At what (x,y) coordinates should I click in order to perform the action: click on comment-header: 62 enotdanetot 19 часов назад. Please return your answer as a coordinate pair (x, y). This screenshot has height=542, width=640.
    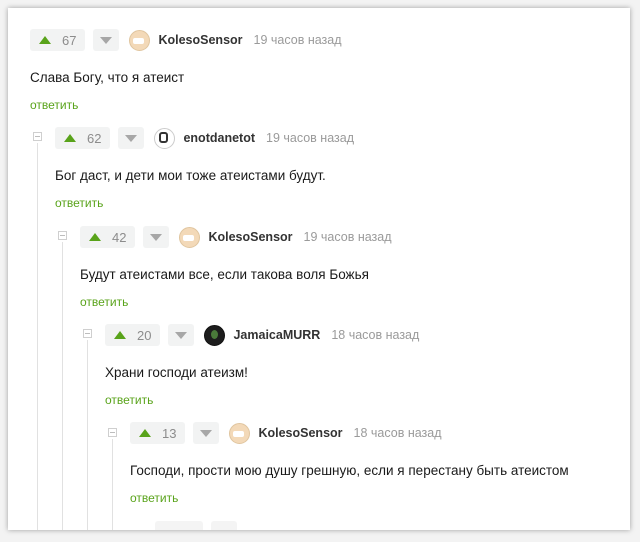
    Looking at the image, I should click on (204, 138).